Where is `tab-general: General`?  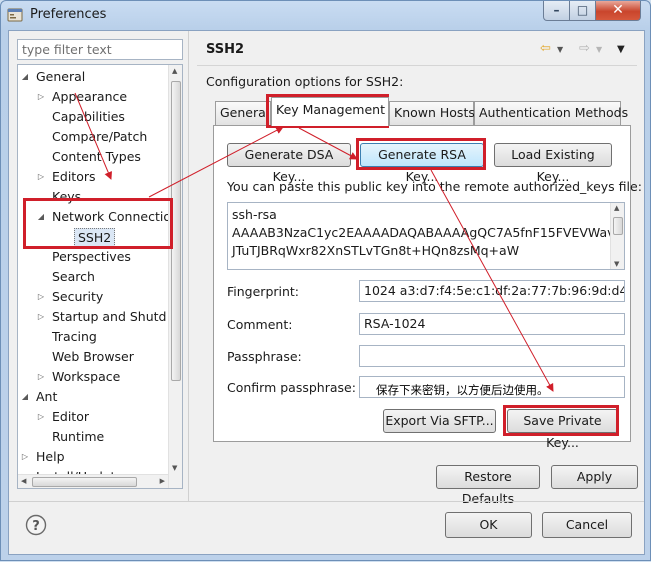
tab-general: General is located at coordinates (243, 113).